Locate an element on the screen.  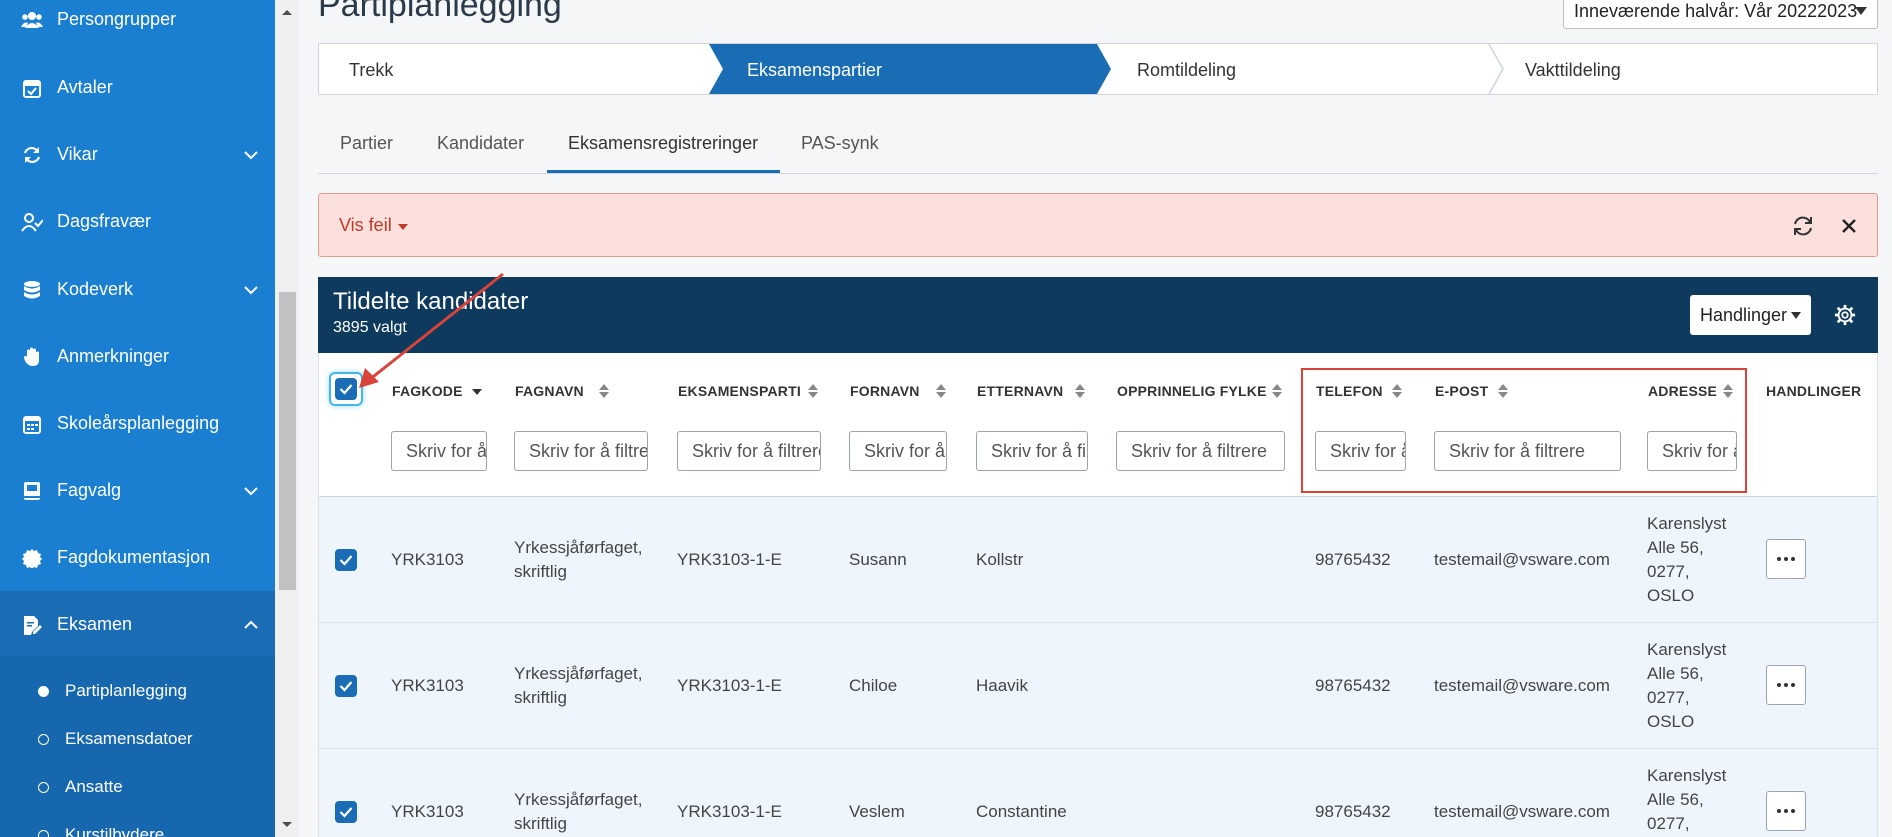
col-etternavn: ETTERNAVN is located at coordinates (1020, 391).